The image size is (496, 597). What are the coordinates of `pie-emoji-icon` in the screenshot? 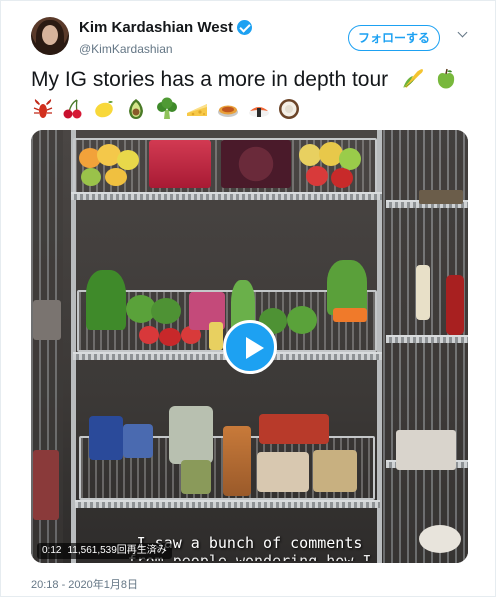 It's located at (228, 111).